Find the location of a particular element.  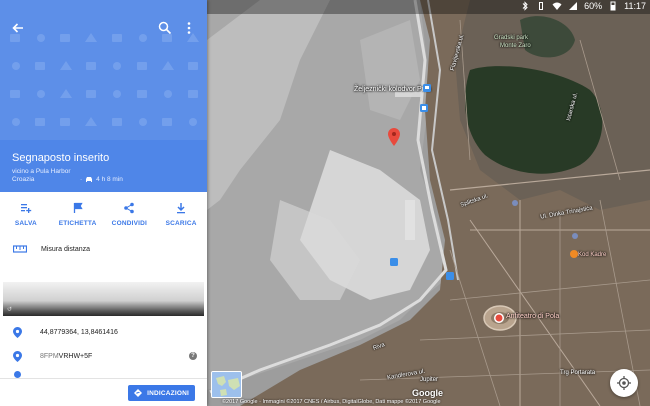

search-icon is located at coordinates (165, 28).